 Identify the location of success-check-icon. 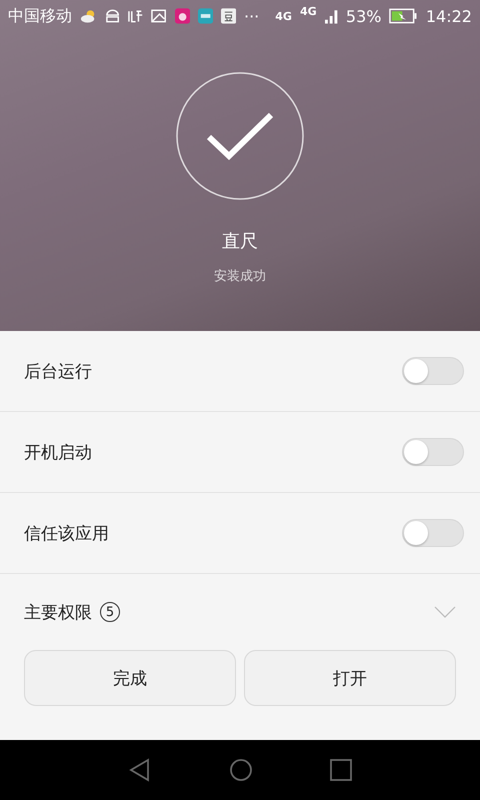
(240, 136).